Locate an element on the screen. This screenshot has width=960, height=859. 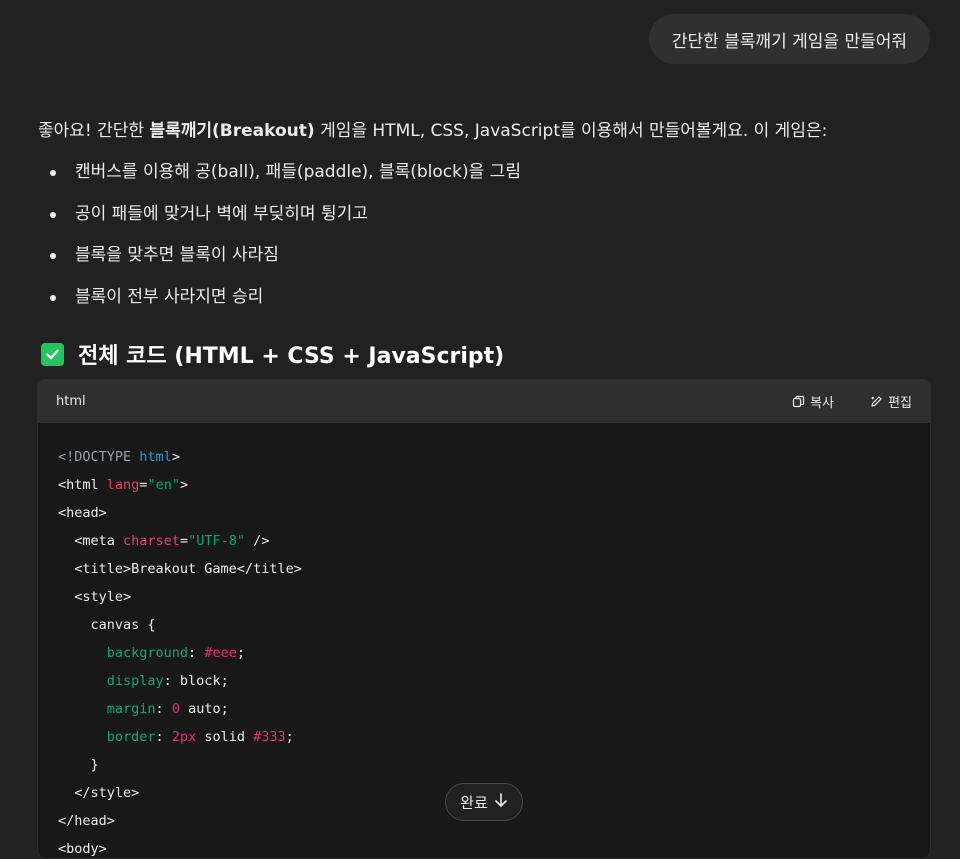
code-token: <title>Breakout Game</title> is located at coordinates (180, 569).